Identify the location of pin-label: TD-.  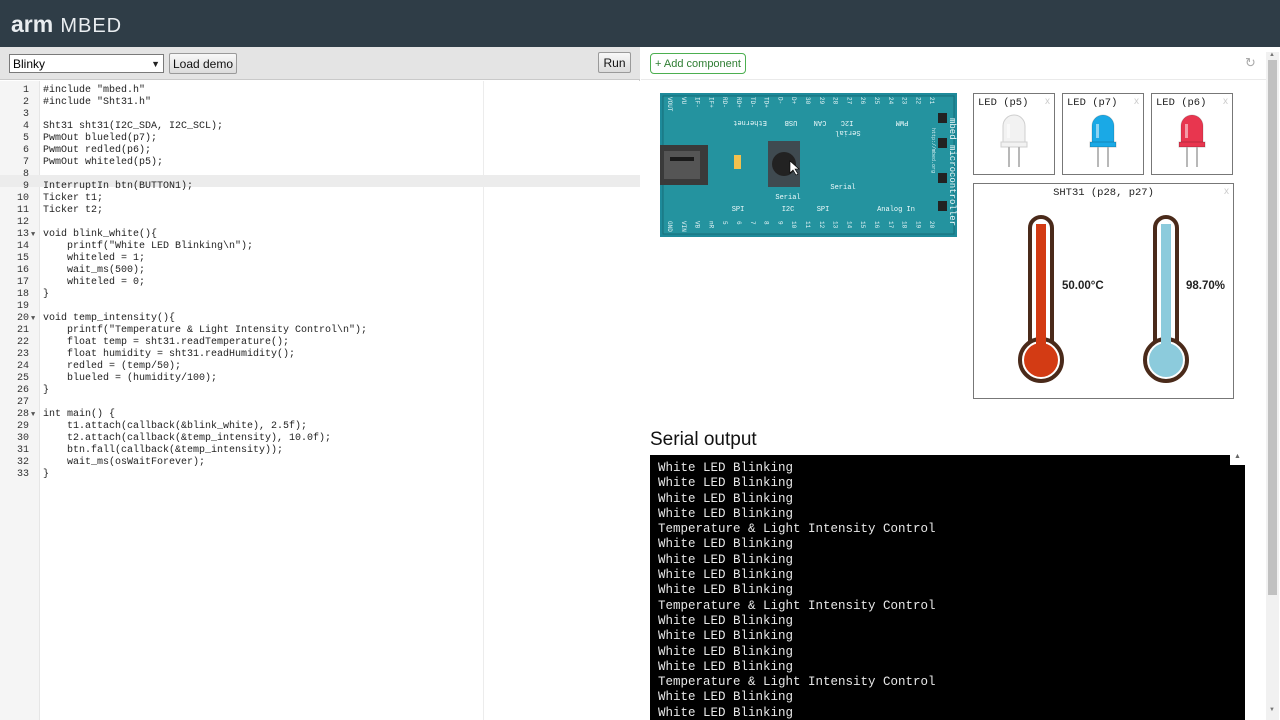
(752, 102).